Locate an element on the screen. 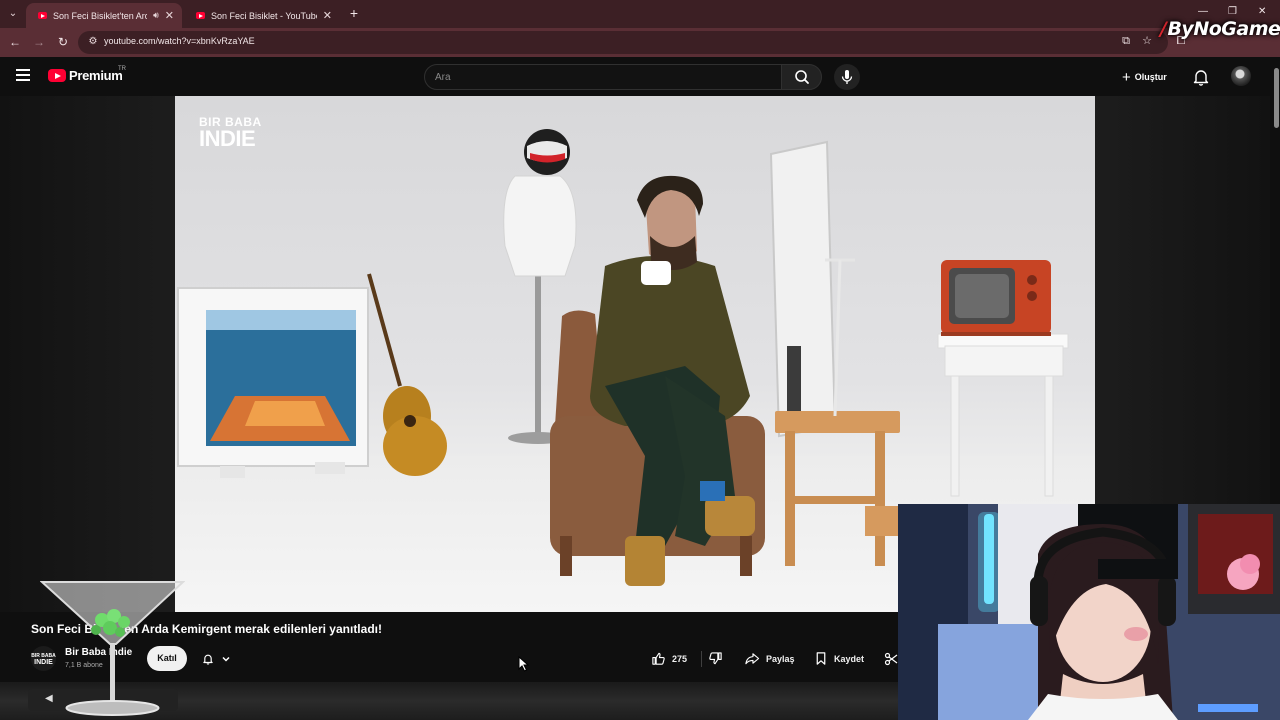  voice-search-button is located at coordinates (847, 77).